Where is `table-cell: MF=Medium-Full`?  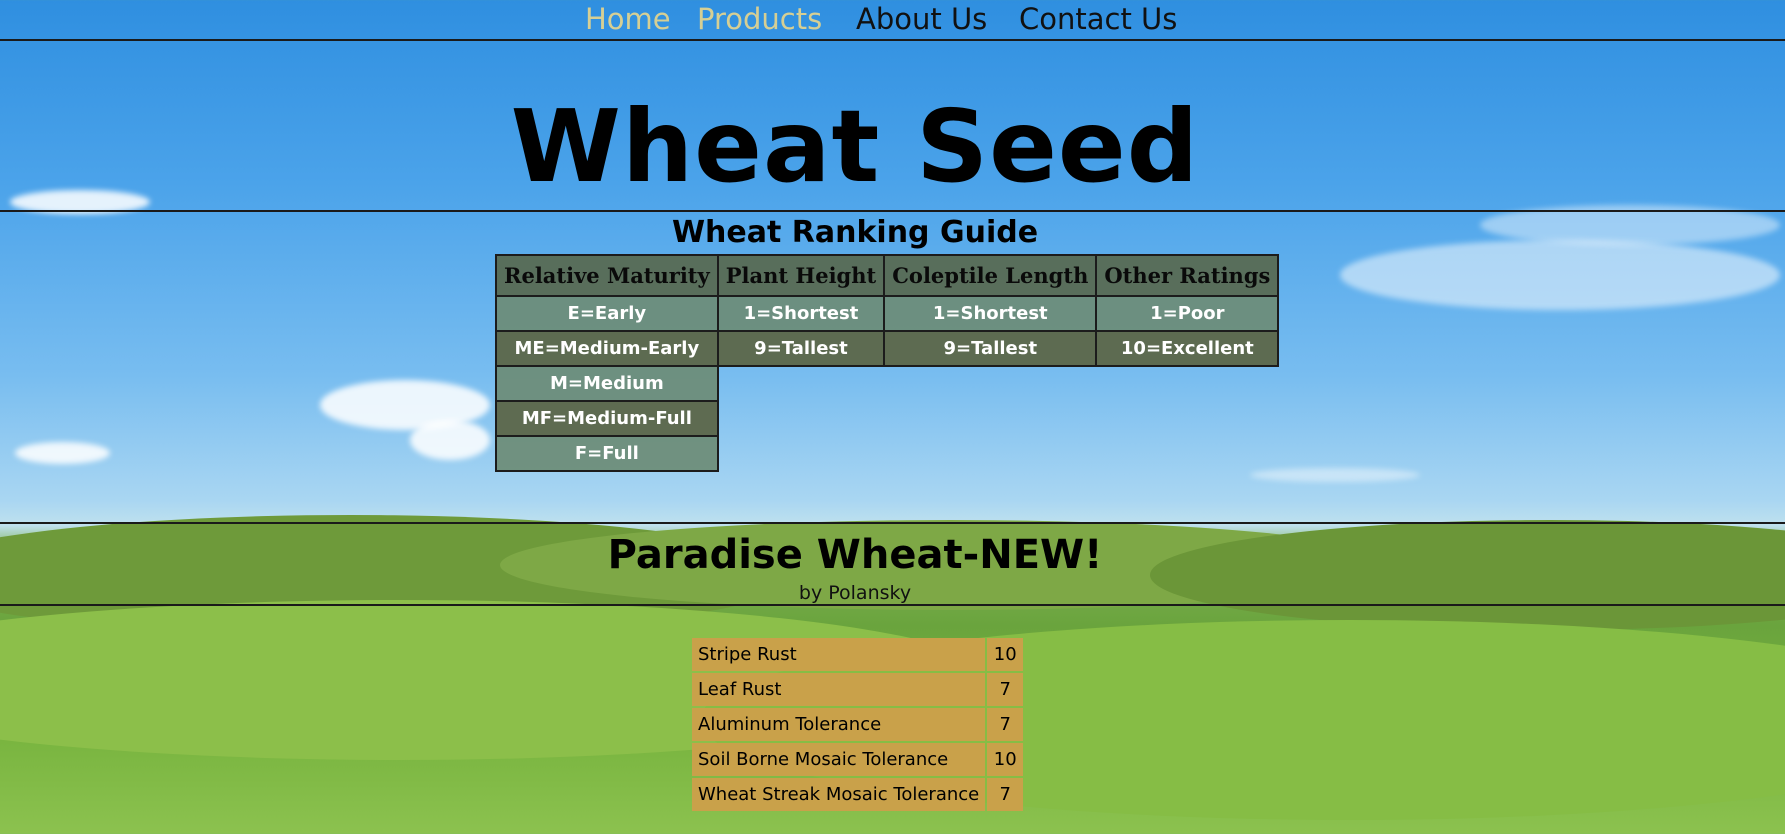 table-cell: MF=Medium-Full is located at coordinates (607, 418).